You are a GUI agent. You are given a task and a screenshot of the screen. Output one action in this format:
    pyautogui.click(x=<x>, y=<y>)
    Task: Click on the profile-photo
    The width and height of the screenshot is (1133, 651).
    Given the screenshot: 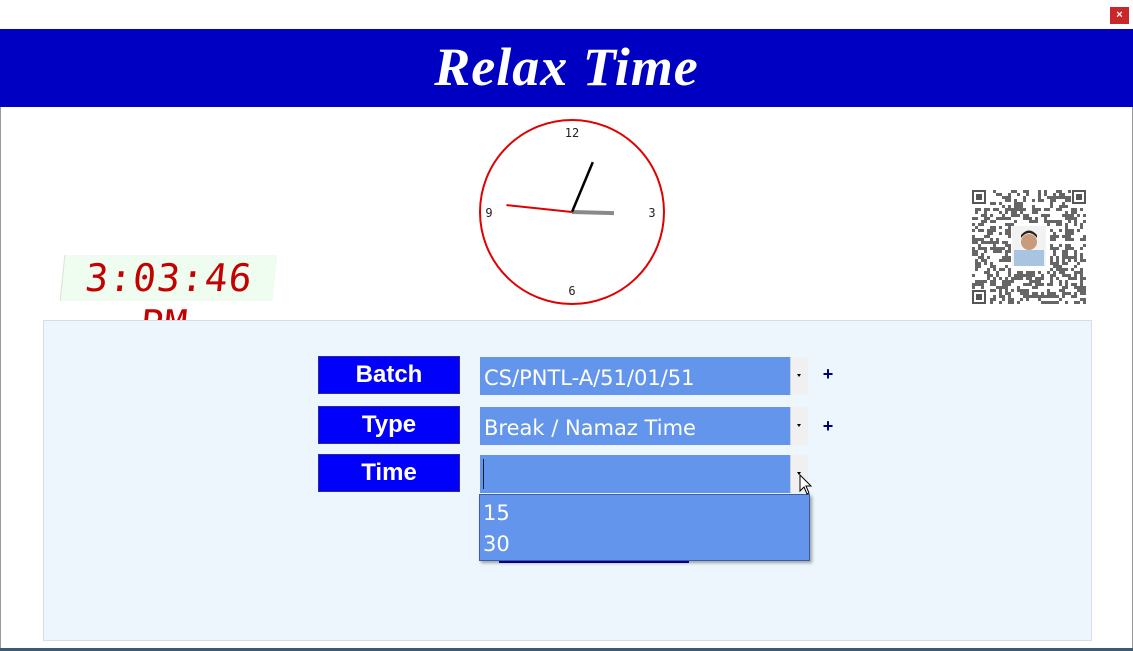 What is the action you would take?
    pyautogui.click(x=1029, y=246)
    